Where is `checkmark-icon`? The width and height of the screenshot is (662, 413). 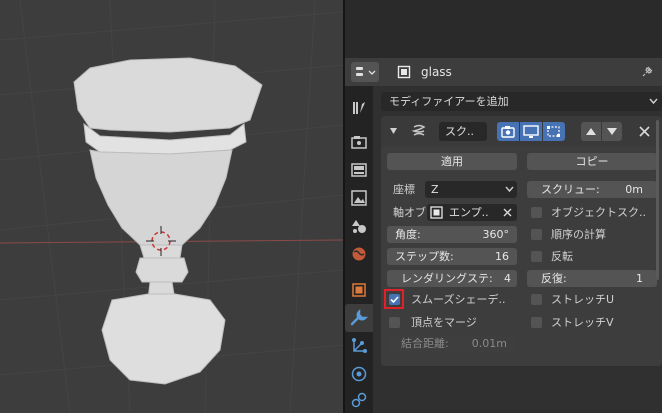
checkmark-icon is located at coordinates (394, 300).